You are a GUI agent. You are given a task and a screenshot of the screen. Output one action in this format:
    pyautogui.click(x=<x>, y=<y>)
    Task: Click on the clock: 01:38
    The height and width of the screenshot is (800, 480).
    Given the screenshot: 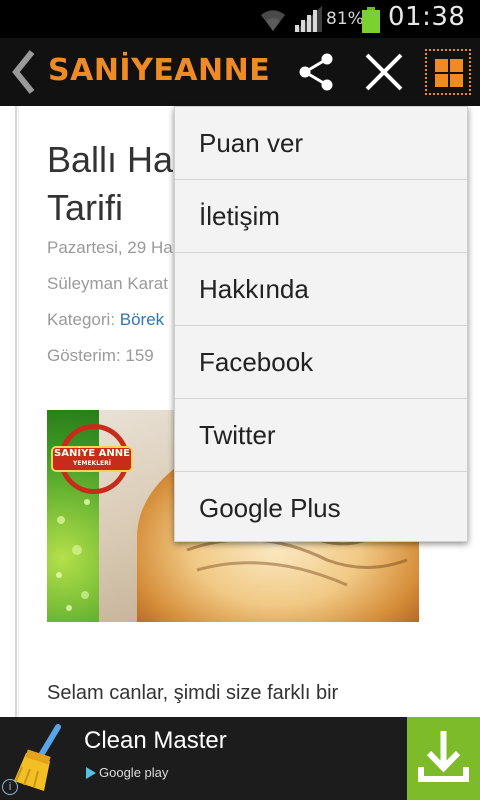 What is the action you would take?
    pyautogui.click(x=427, y=17)
    